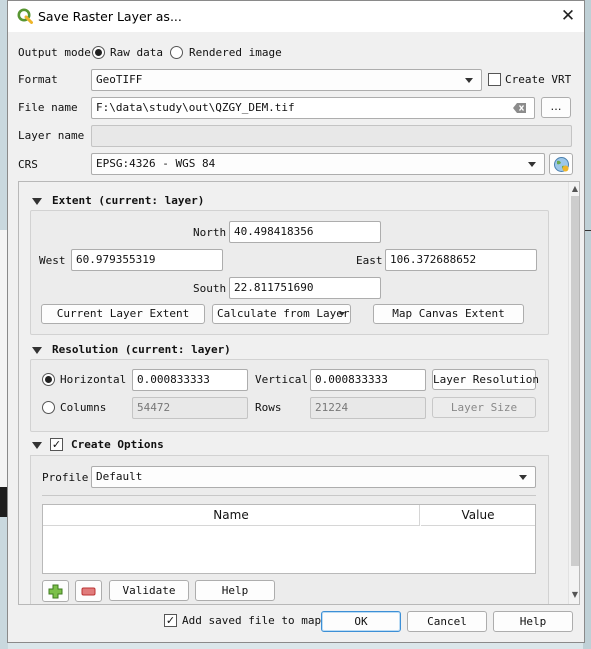 The height and width of the screenshot is (649, 591). Describe the element at coordinates (484, 407) in the screenshot. I see `layer-size-button: Layer Size` at that location.